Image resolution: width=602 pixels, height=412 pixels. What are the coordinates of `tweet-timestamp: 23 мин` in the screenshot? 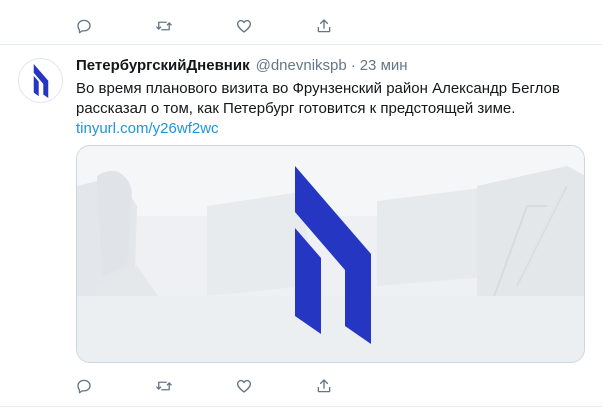 It's located at (384, 65).